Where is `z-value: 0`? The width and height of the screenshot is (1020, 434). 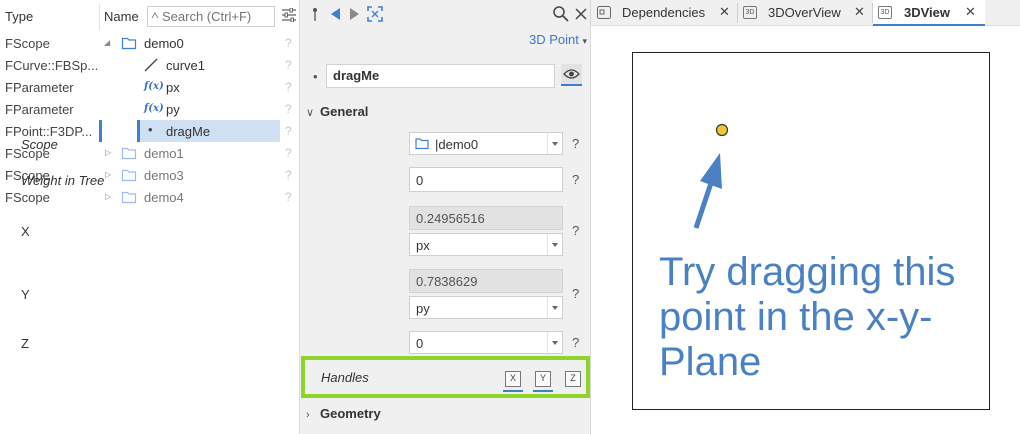 z-value: 0 is located at coordinates (420, 343).